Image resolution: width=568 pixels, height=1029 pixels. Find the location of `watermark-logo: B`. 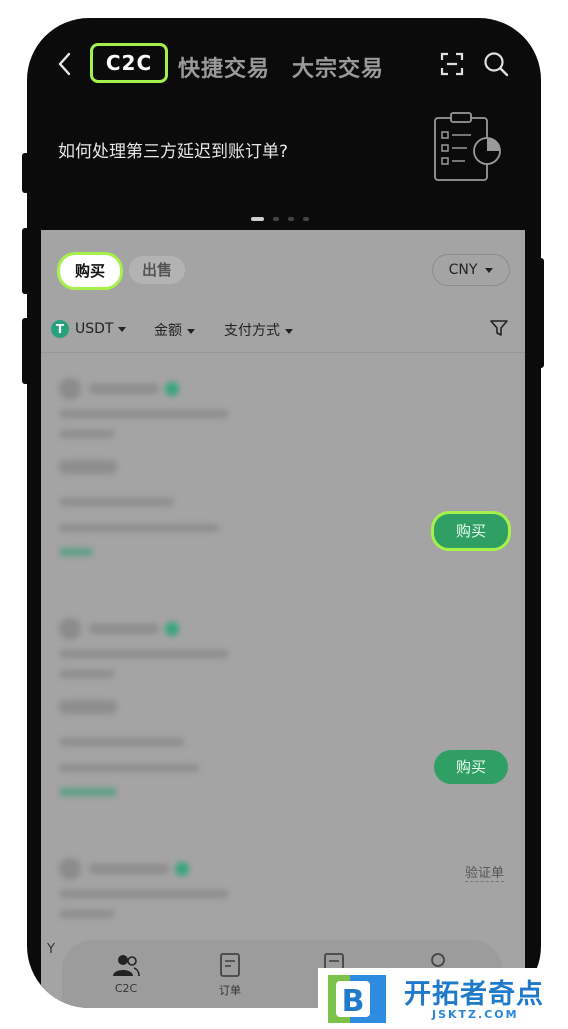

watermark-logo: B is located at coordinates (356, 998).